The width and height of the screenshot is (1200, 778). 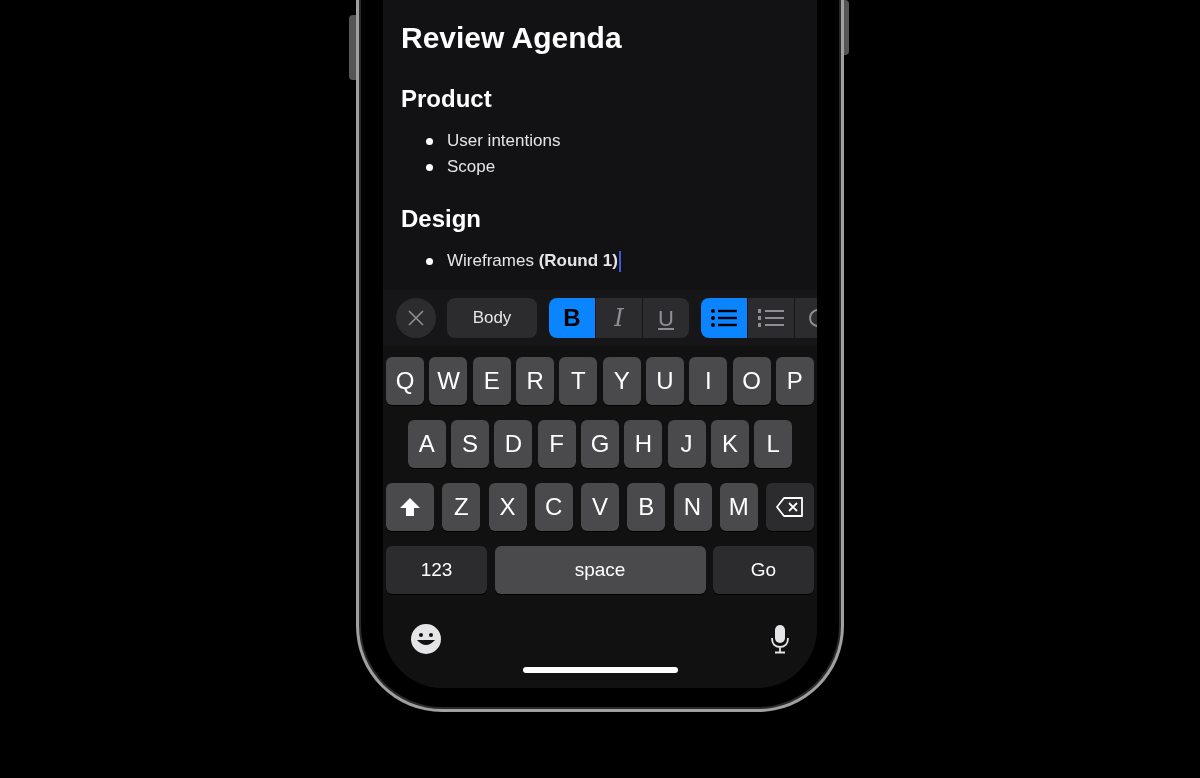 What do you see at coordinates (504, 141) in the screenshot?
I see `list-item-text: User intentions` at bounding box center [504, 141].